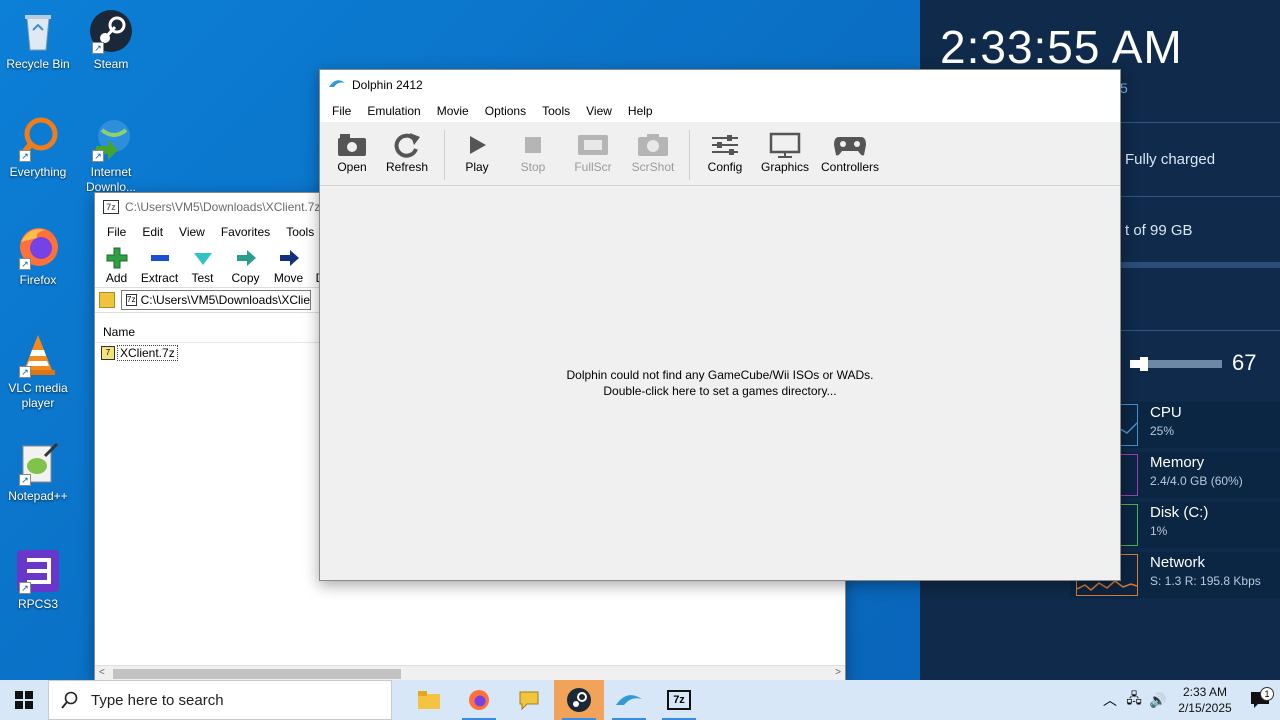 This screenshot has height=720, width=1280. Describe the element at coordinates (1144, 364) in the screenshot. I see `volume-knob` at that location.